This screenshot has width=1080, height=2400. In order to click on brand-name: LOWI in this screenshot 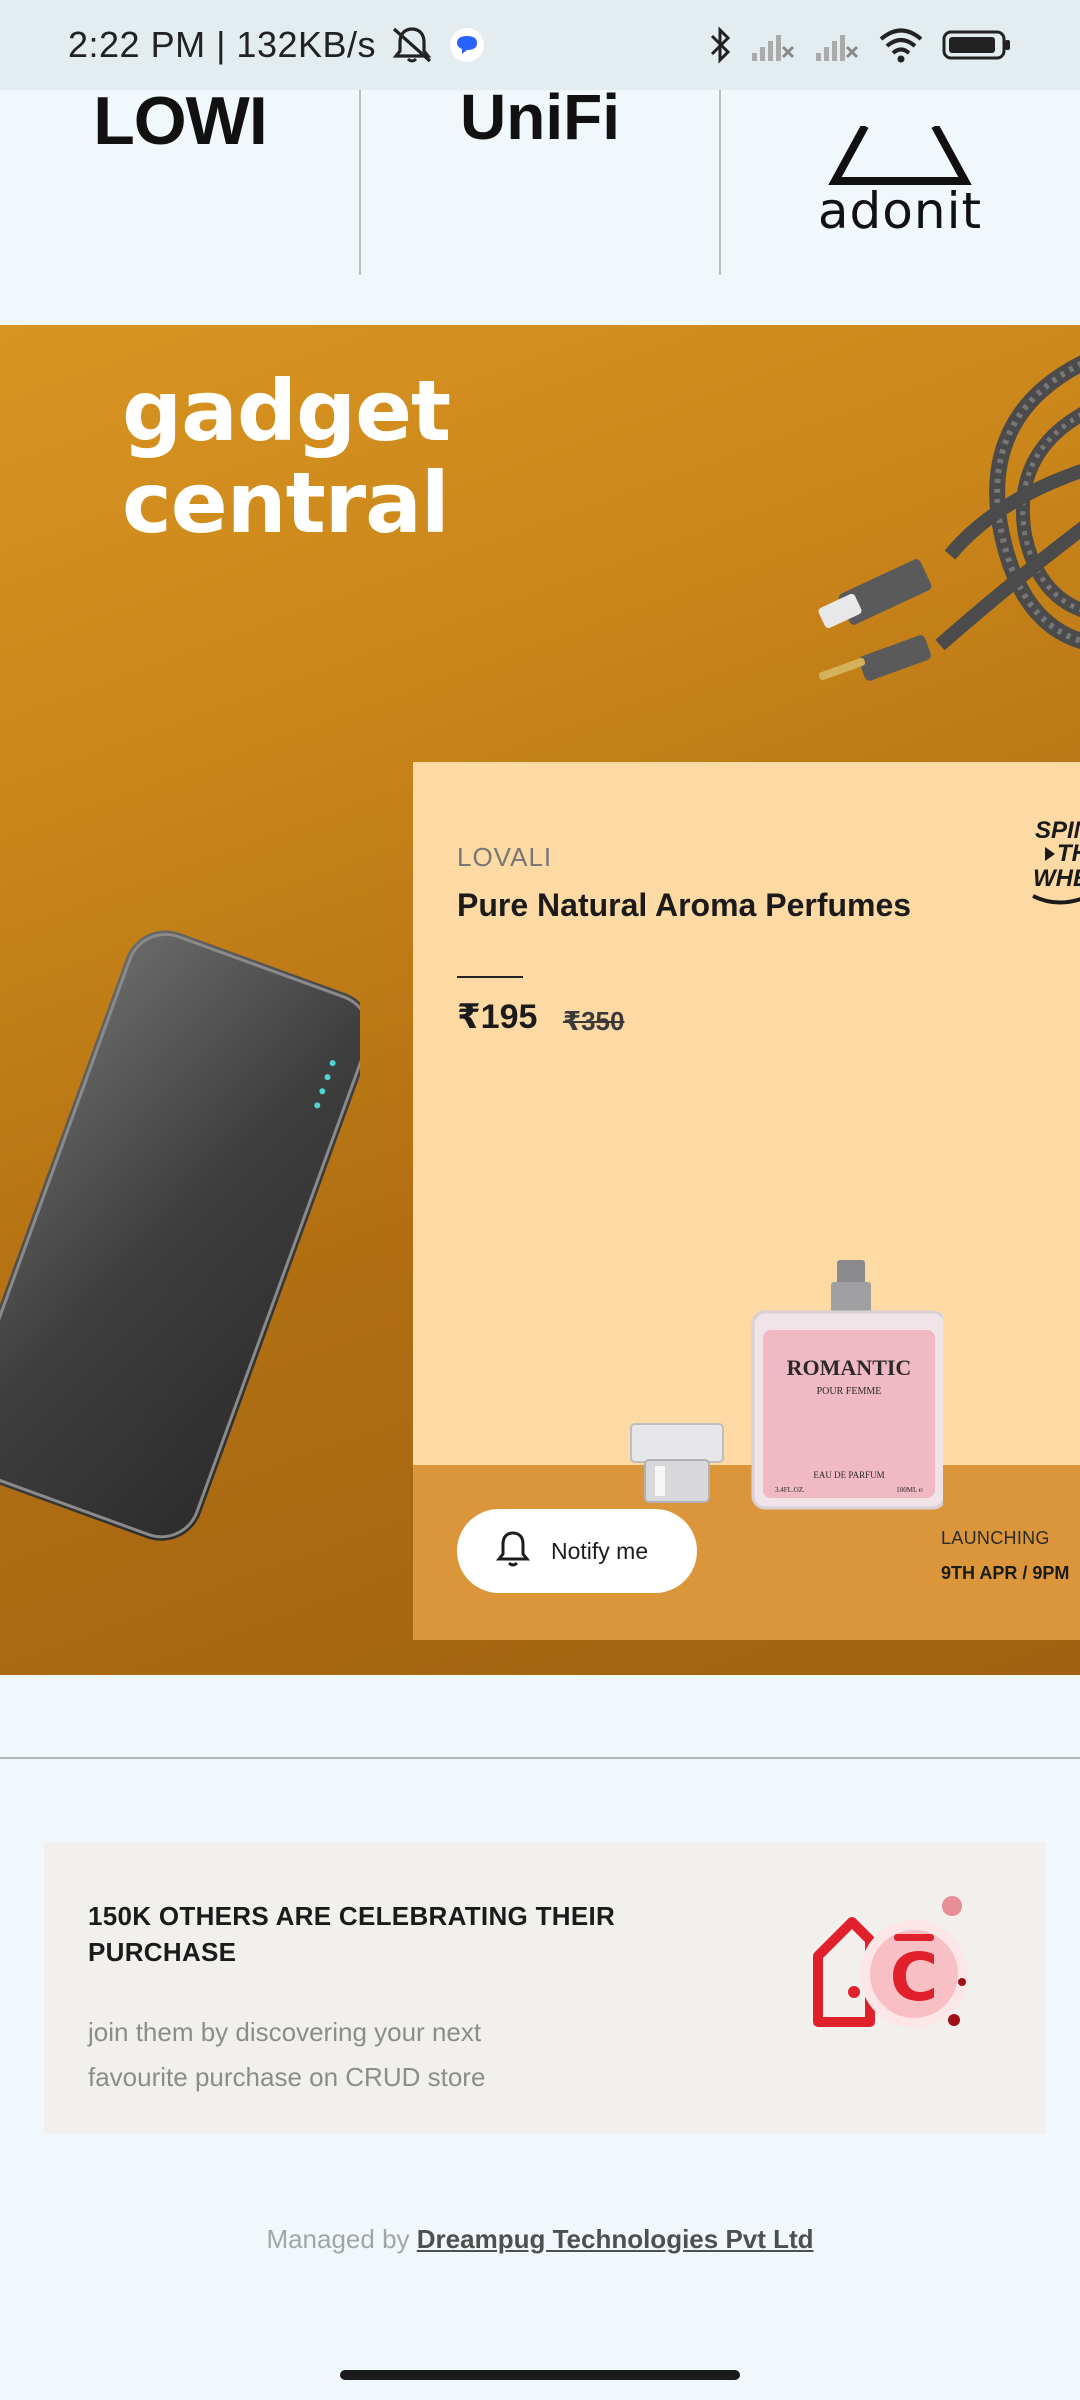, I will do `click(180, 121)`.